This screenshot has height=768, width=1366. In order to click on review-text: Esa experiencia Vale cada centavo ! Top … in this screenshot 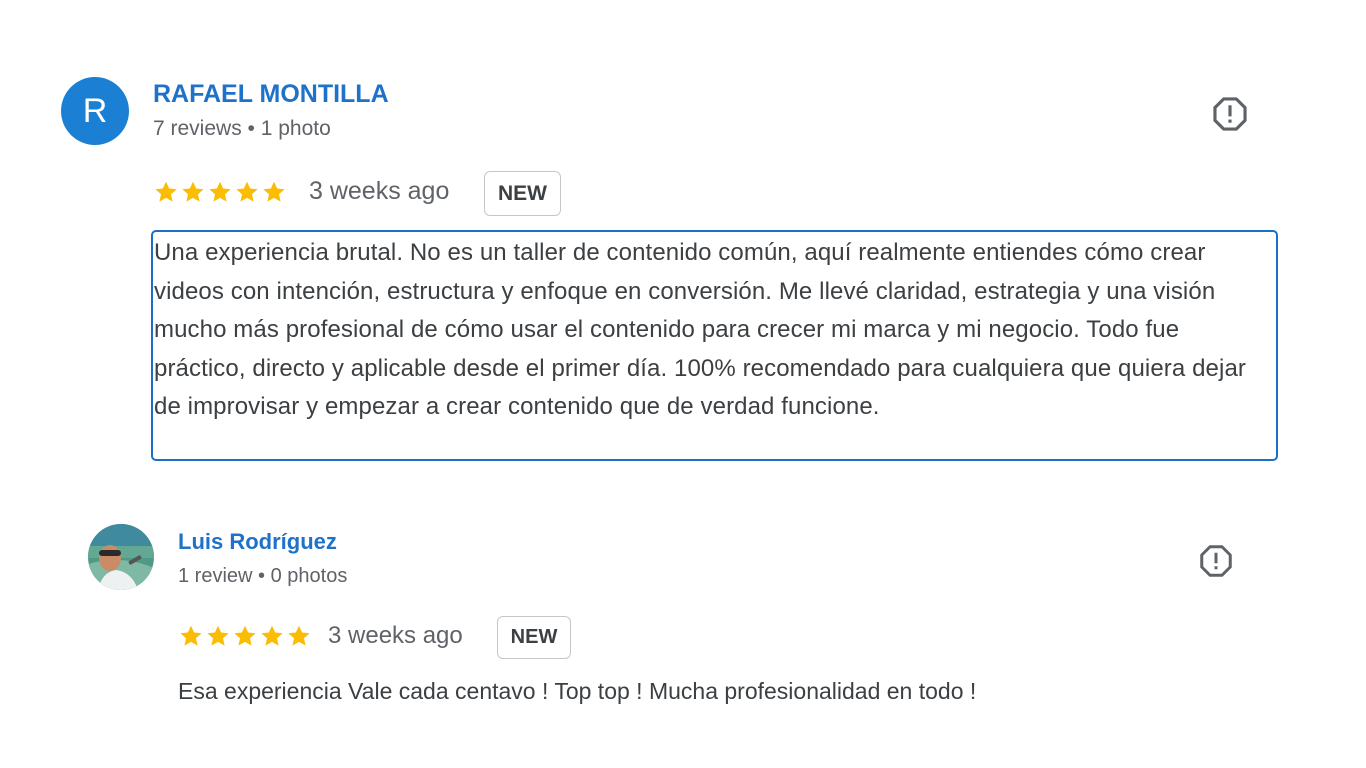, I will do `click(728, 691)`.